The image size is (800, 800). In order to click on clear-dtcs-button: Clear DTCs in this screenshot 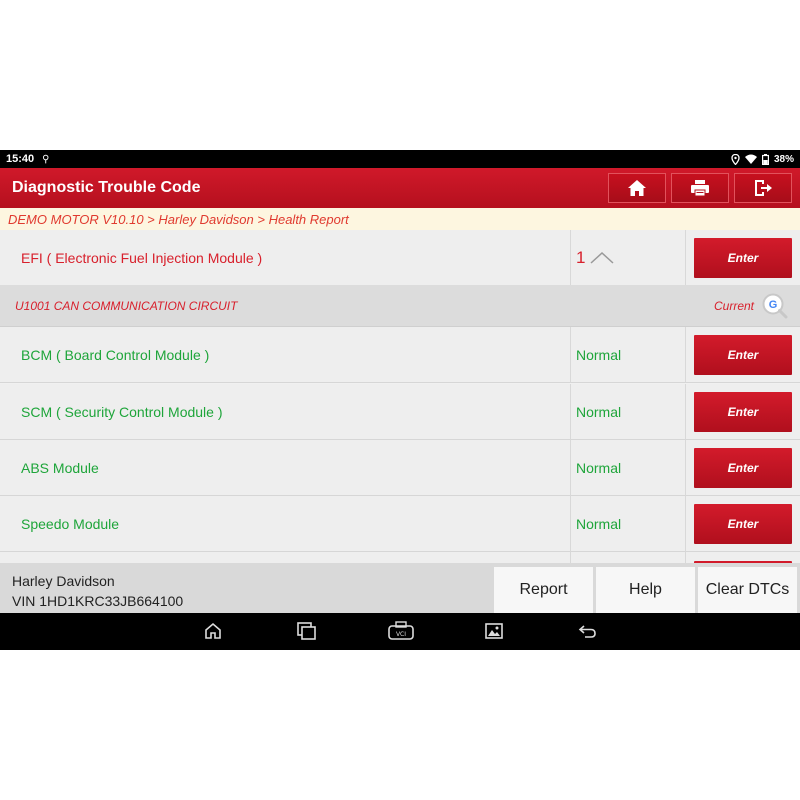, I will do `click(747, 590)`.